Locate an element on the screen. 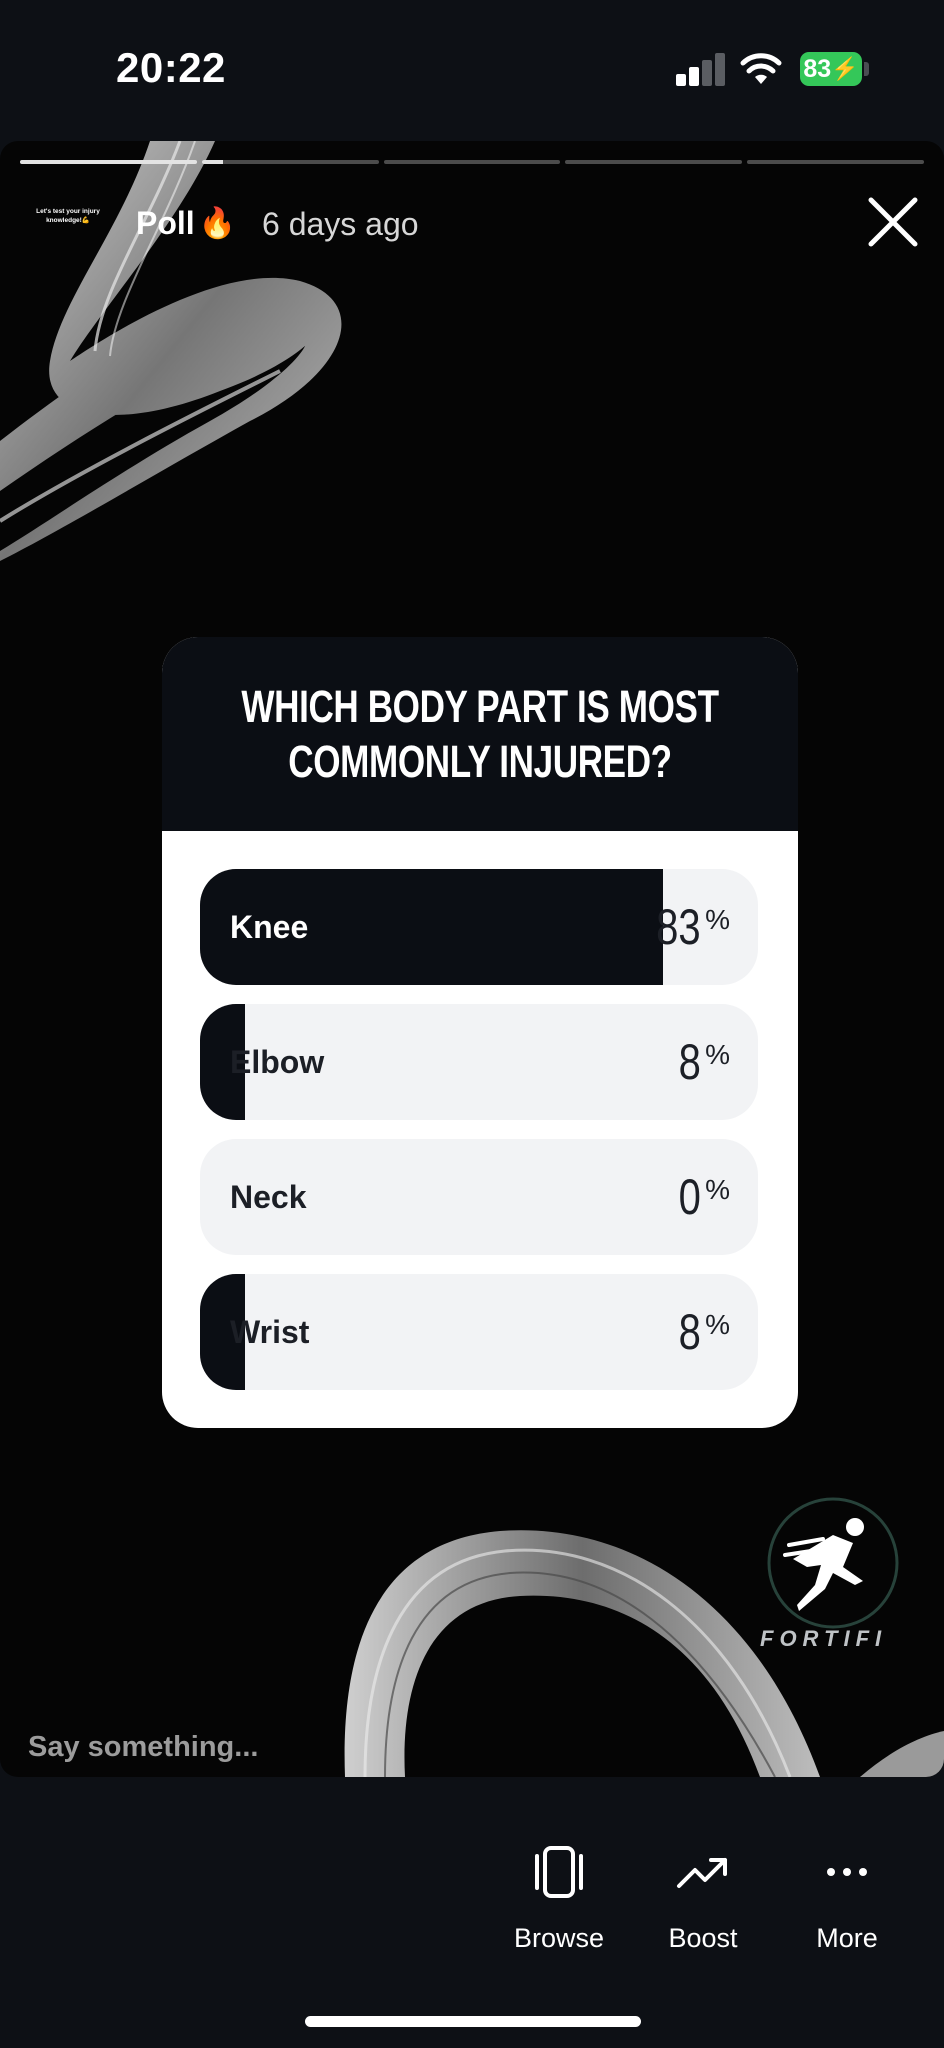 The height and width of the screenshot is (2048, 944). story-thumbnail: Let's test your injury knowledge!💪 is located at coordinates (68, 222).